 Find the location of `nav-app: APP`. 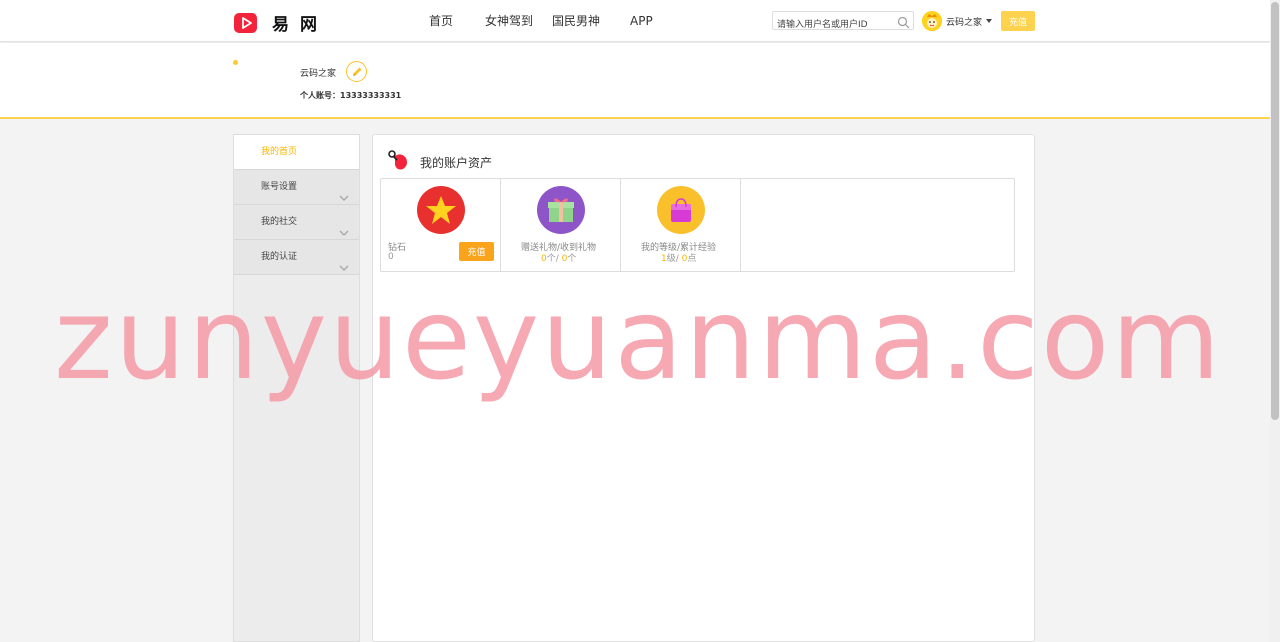

nav-app: APP is located at coordinates (641, 21).